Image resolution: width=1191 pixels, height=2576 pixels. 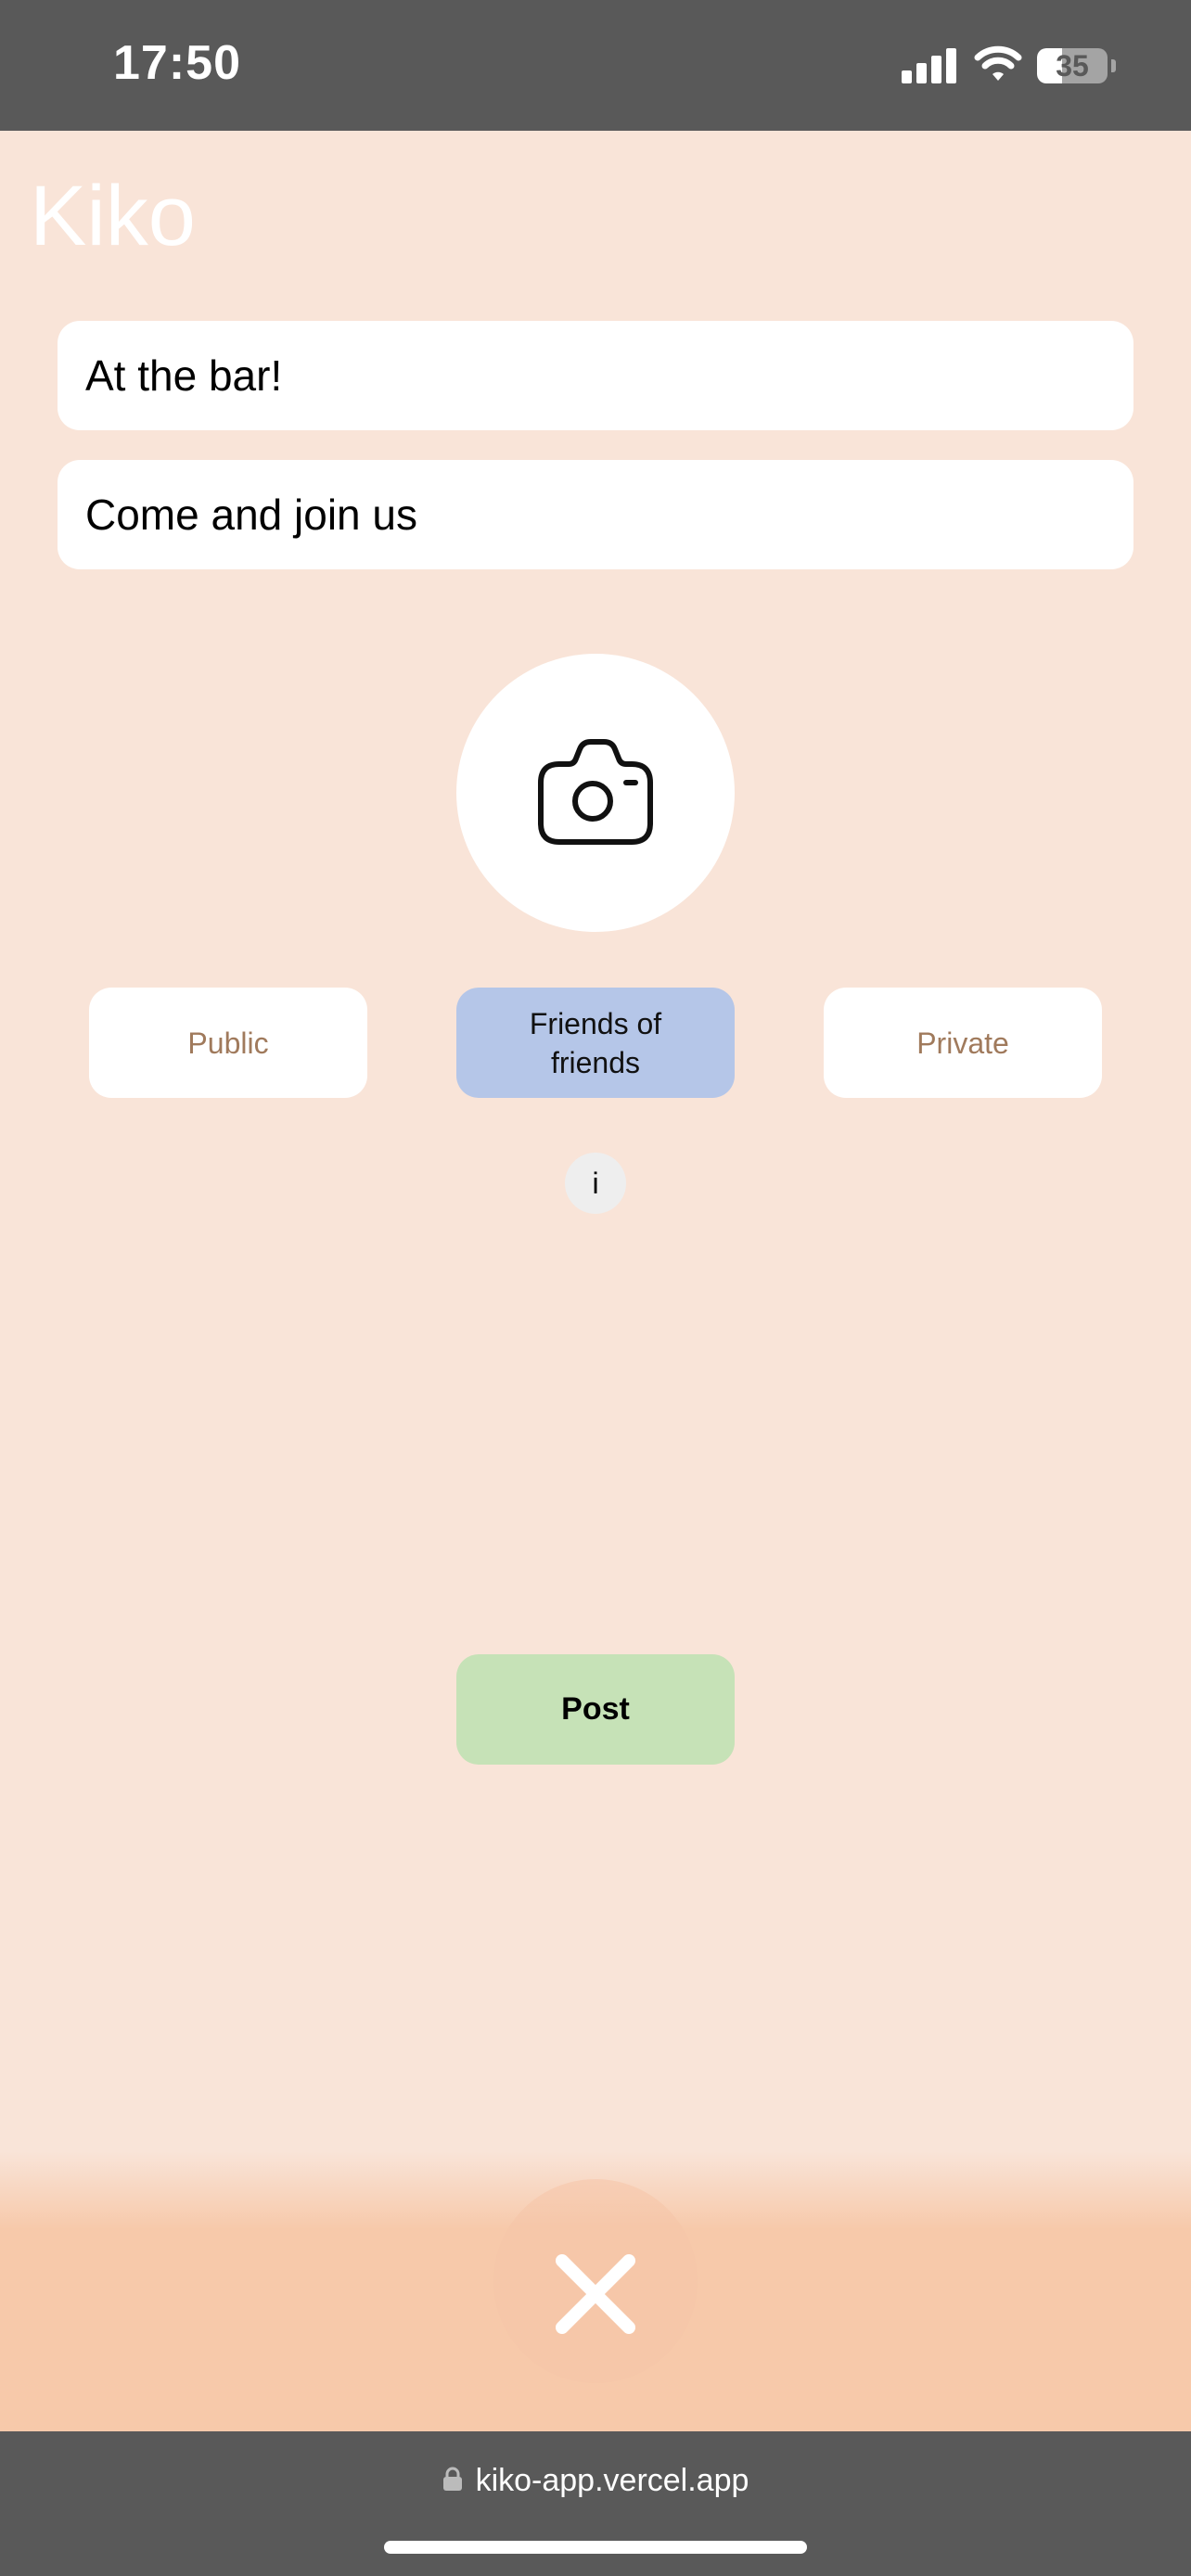 I want to click on post-button: Post, so click(x=595, y=1709).